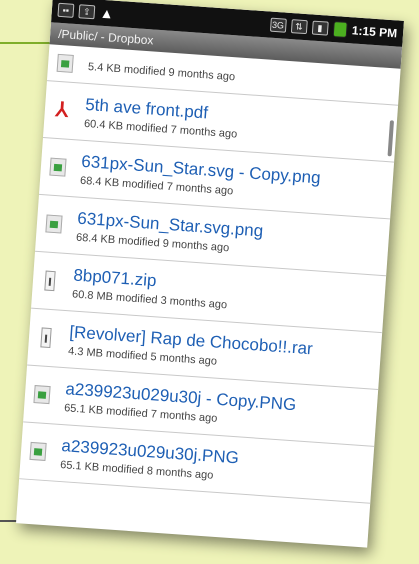  Describe the element at coordinates (66, 10) in the screenshot. I see `sd-card-icon: ▪▪` at that location.